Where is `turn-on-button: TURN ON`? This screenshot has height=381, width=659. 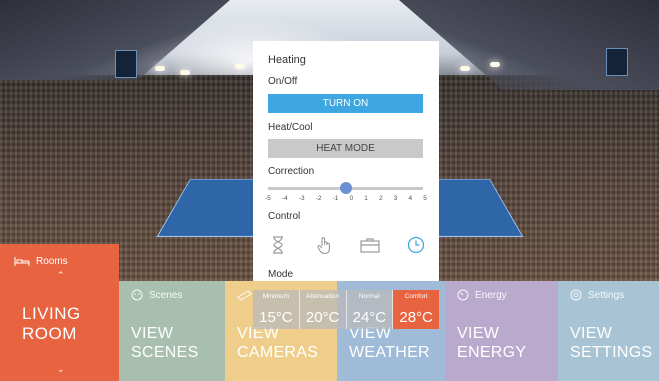 turn-on-button: TURN ON is located at coordinates (345, 103).